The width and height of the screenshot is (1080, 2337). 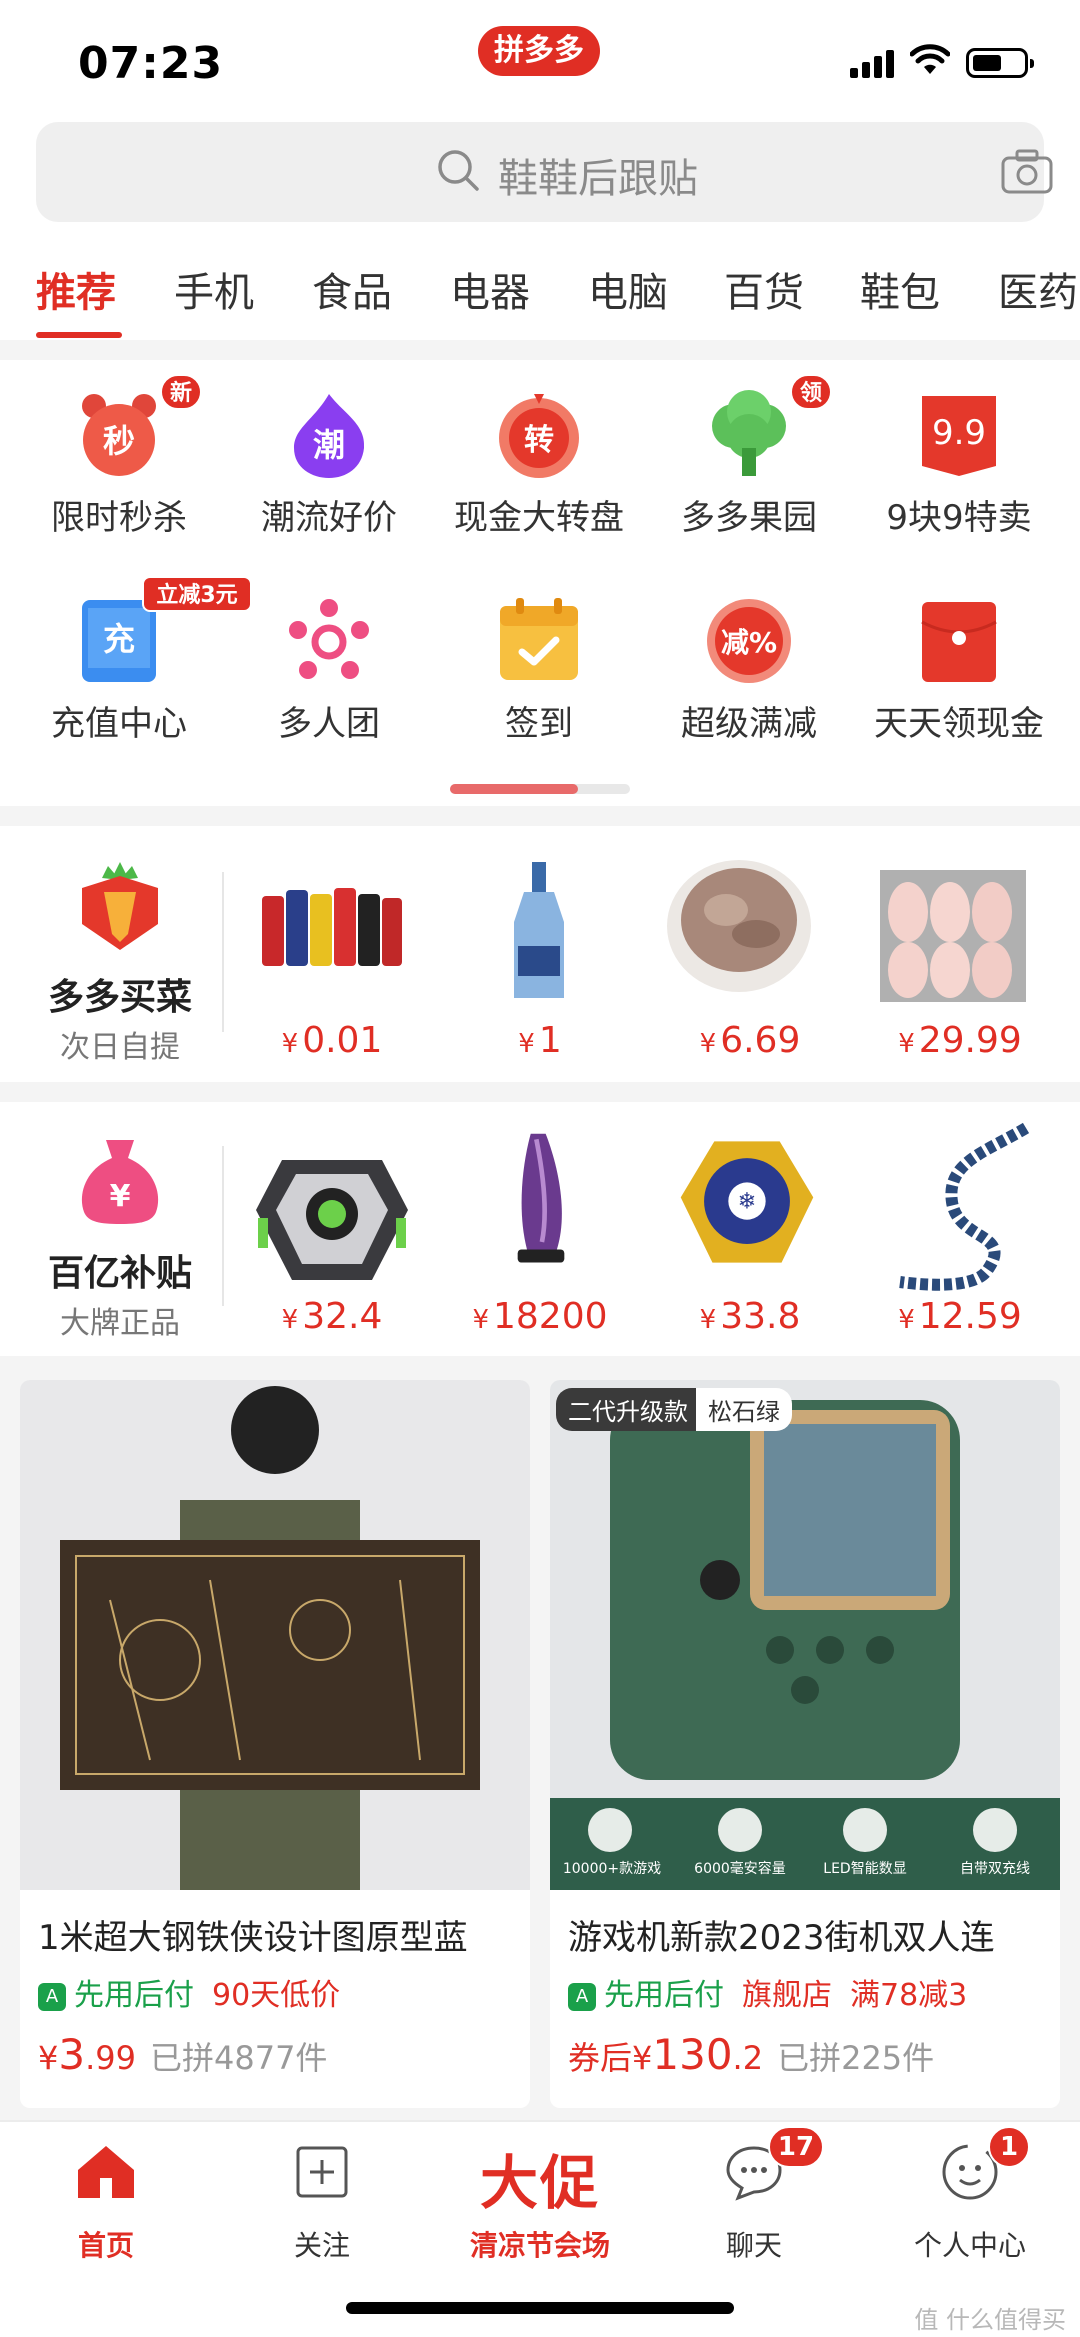 What do you see at coordinates (959, 724) in the screenshot?
I see `shortcut-label: 天天领现金` at bounding box center [959, 724].